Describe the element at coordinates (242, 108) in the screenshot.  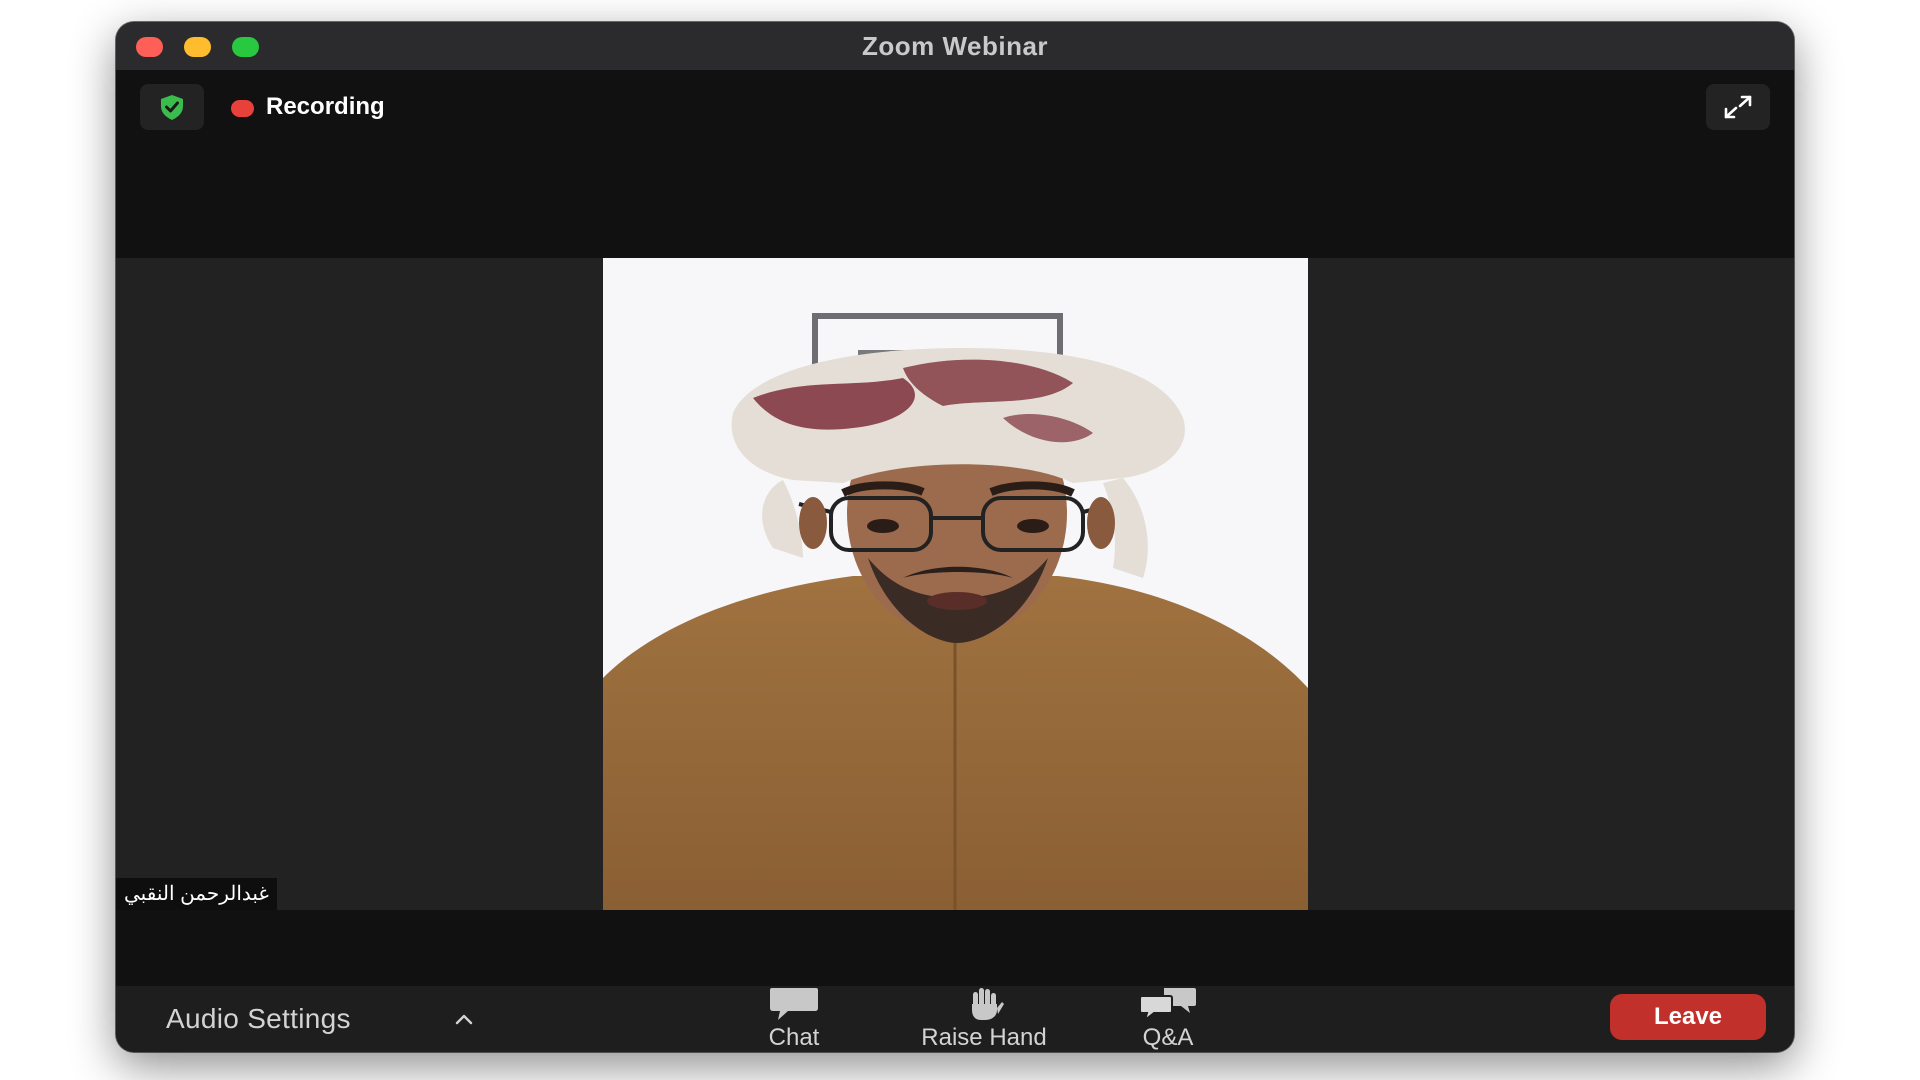
I see `recording-indicator` at that location.